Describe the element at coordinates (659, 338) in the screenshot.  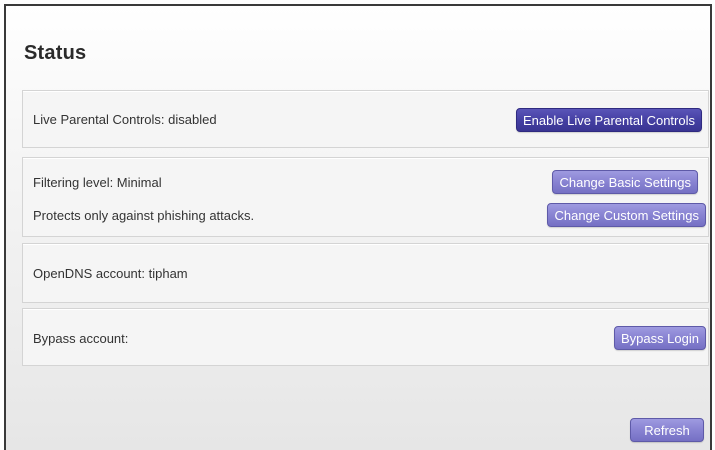
I see `bypass-login-button: Bypass Login` at that location.